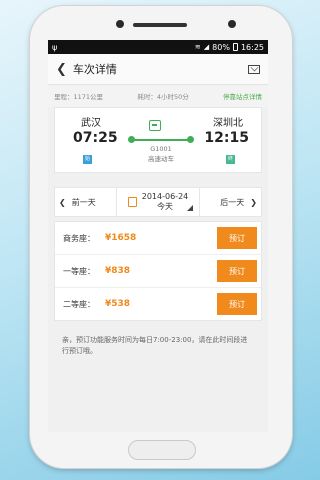 The width and height of the screenshot is (320, 480). I want to click on mail-icon, so click(254, 69).